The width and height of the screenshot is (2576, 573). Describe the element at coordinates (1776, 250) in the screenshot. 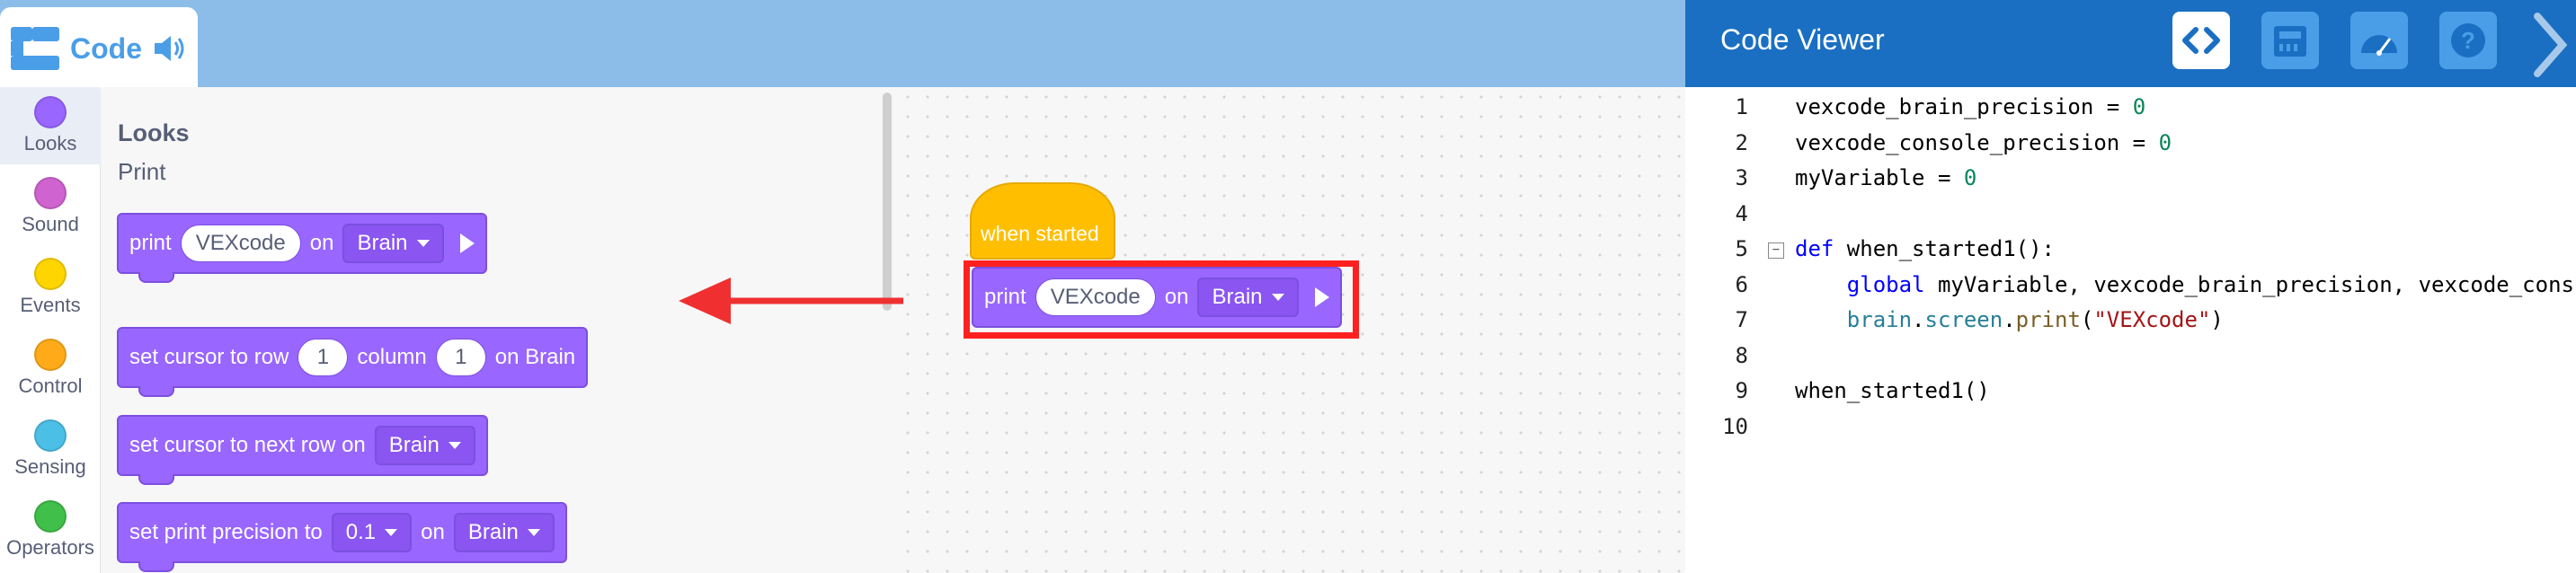

I see `fold-toggle-icon: −` at that location.